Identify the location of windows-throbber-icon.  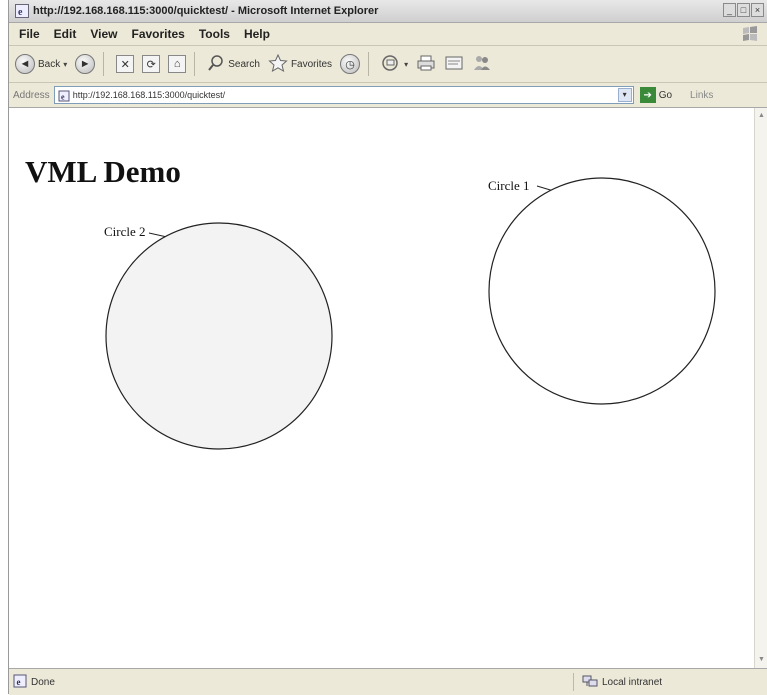
(750, 34).